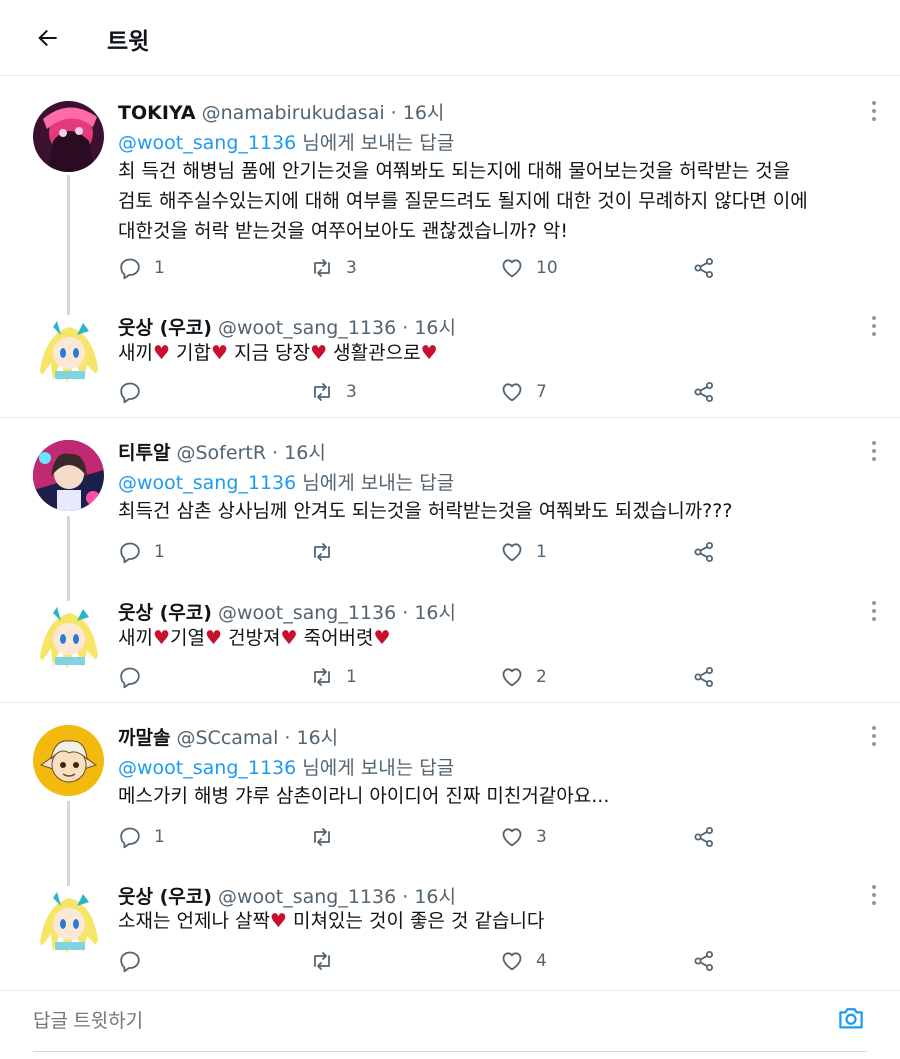 This screenshot has height=1059, width=900. I want to click on replying-to-label: 님에게 보내는 답글, so click(375, 768).